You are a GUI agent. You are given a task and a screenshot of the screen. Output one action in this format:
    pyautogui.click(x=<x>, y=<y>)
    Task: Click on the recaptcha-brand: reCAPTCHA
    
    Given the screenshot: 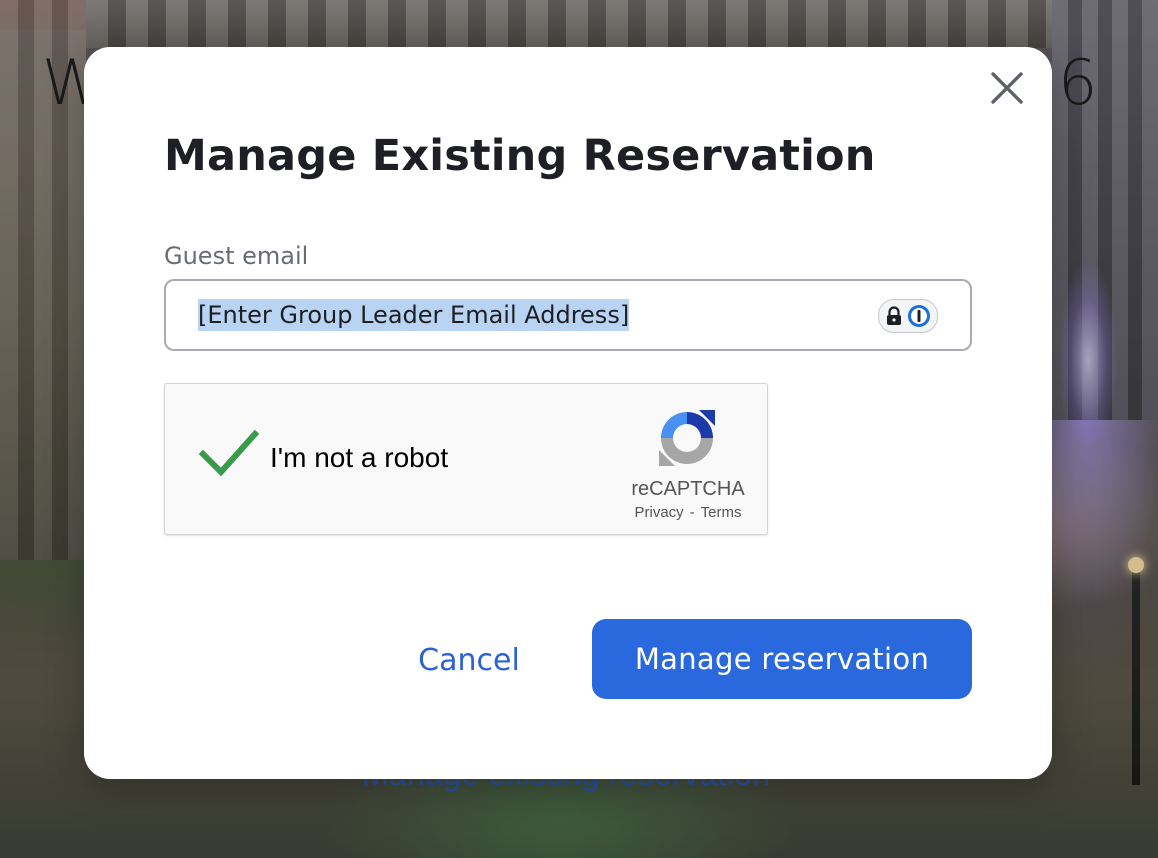 What is the action you would take?
    pyautogui.click(x=688, y=489)
    